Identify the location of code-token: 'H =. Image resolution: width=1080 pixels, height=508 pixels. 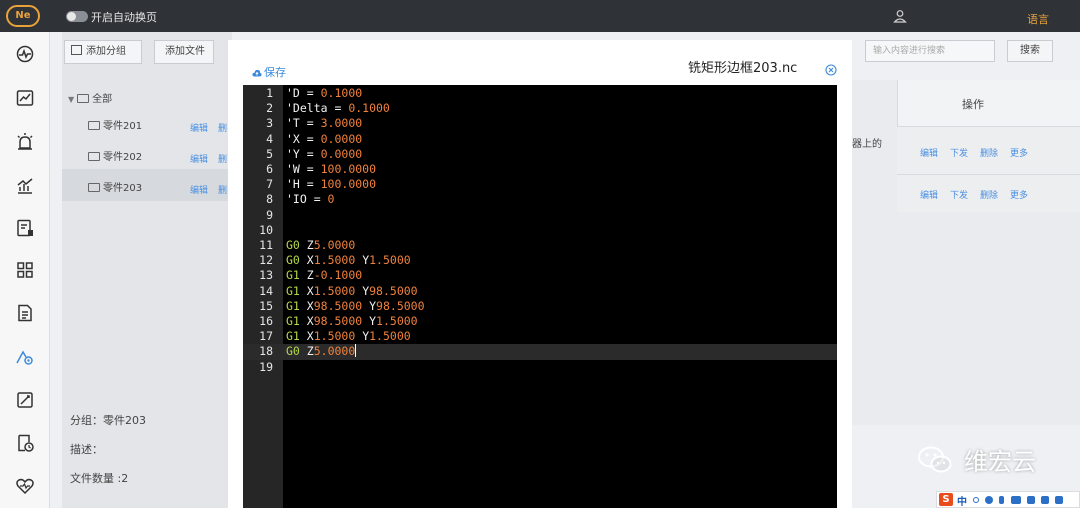
(303, 184).